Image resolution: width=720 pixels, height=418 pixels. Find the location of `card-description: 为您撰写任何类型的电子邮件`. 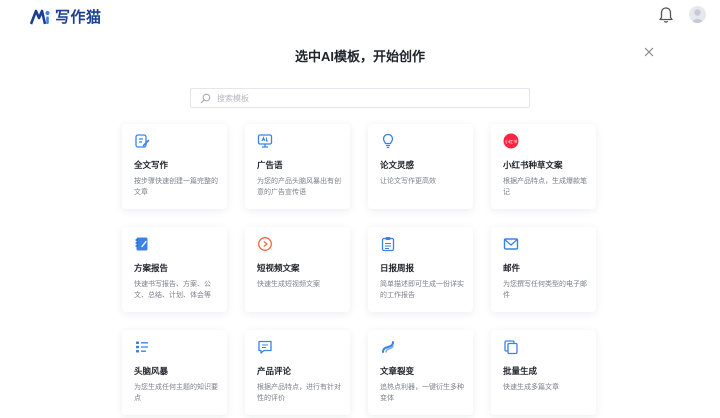

card-description: 为您撰写任何类型的电子邮件 is located at coordinates (545, 290).